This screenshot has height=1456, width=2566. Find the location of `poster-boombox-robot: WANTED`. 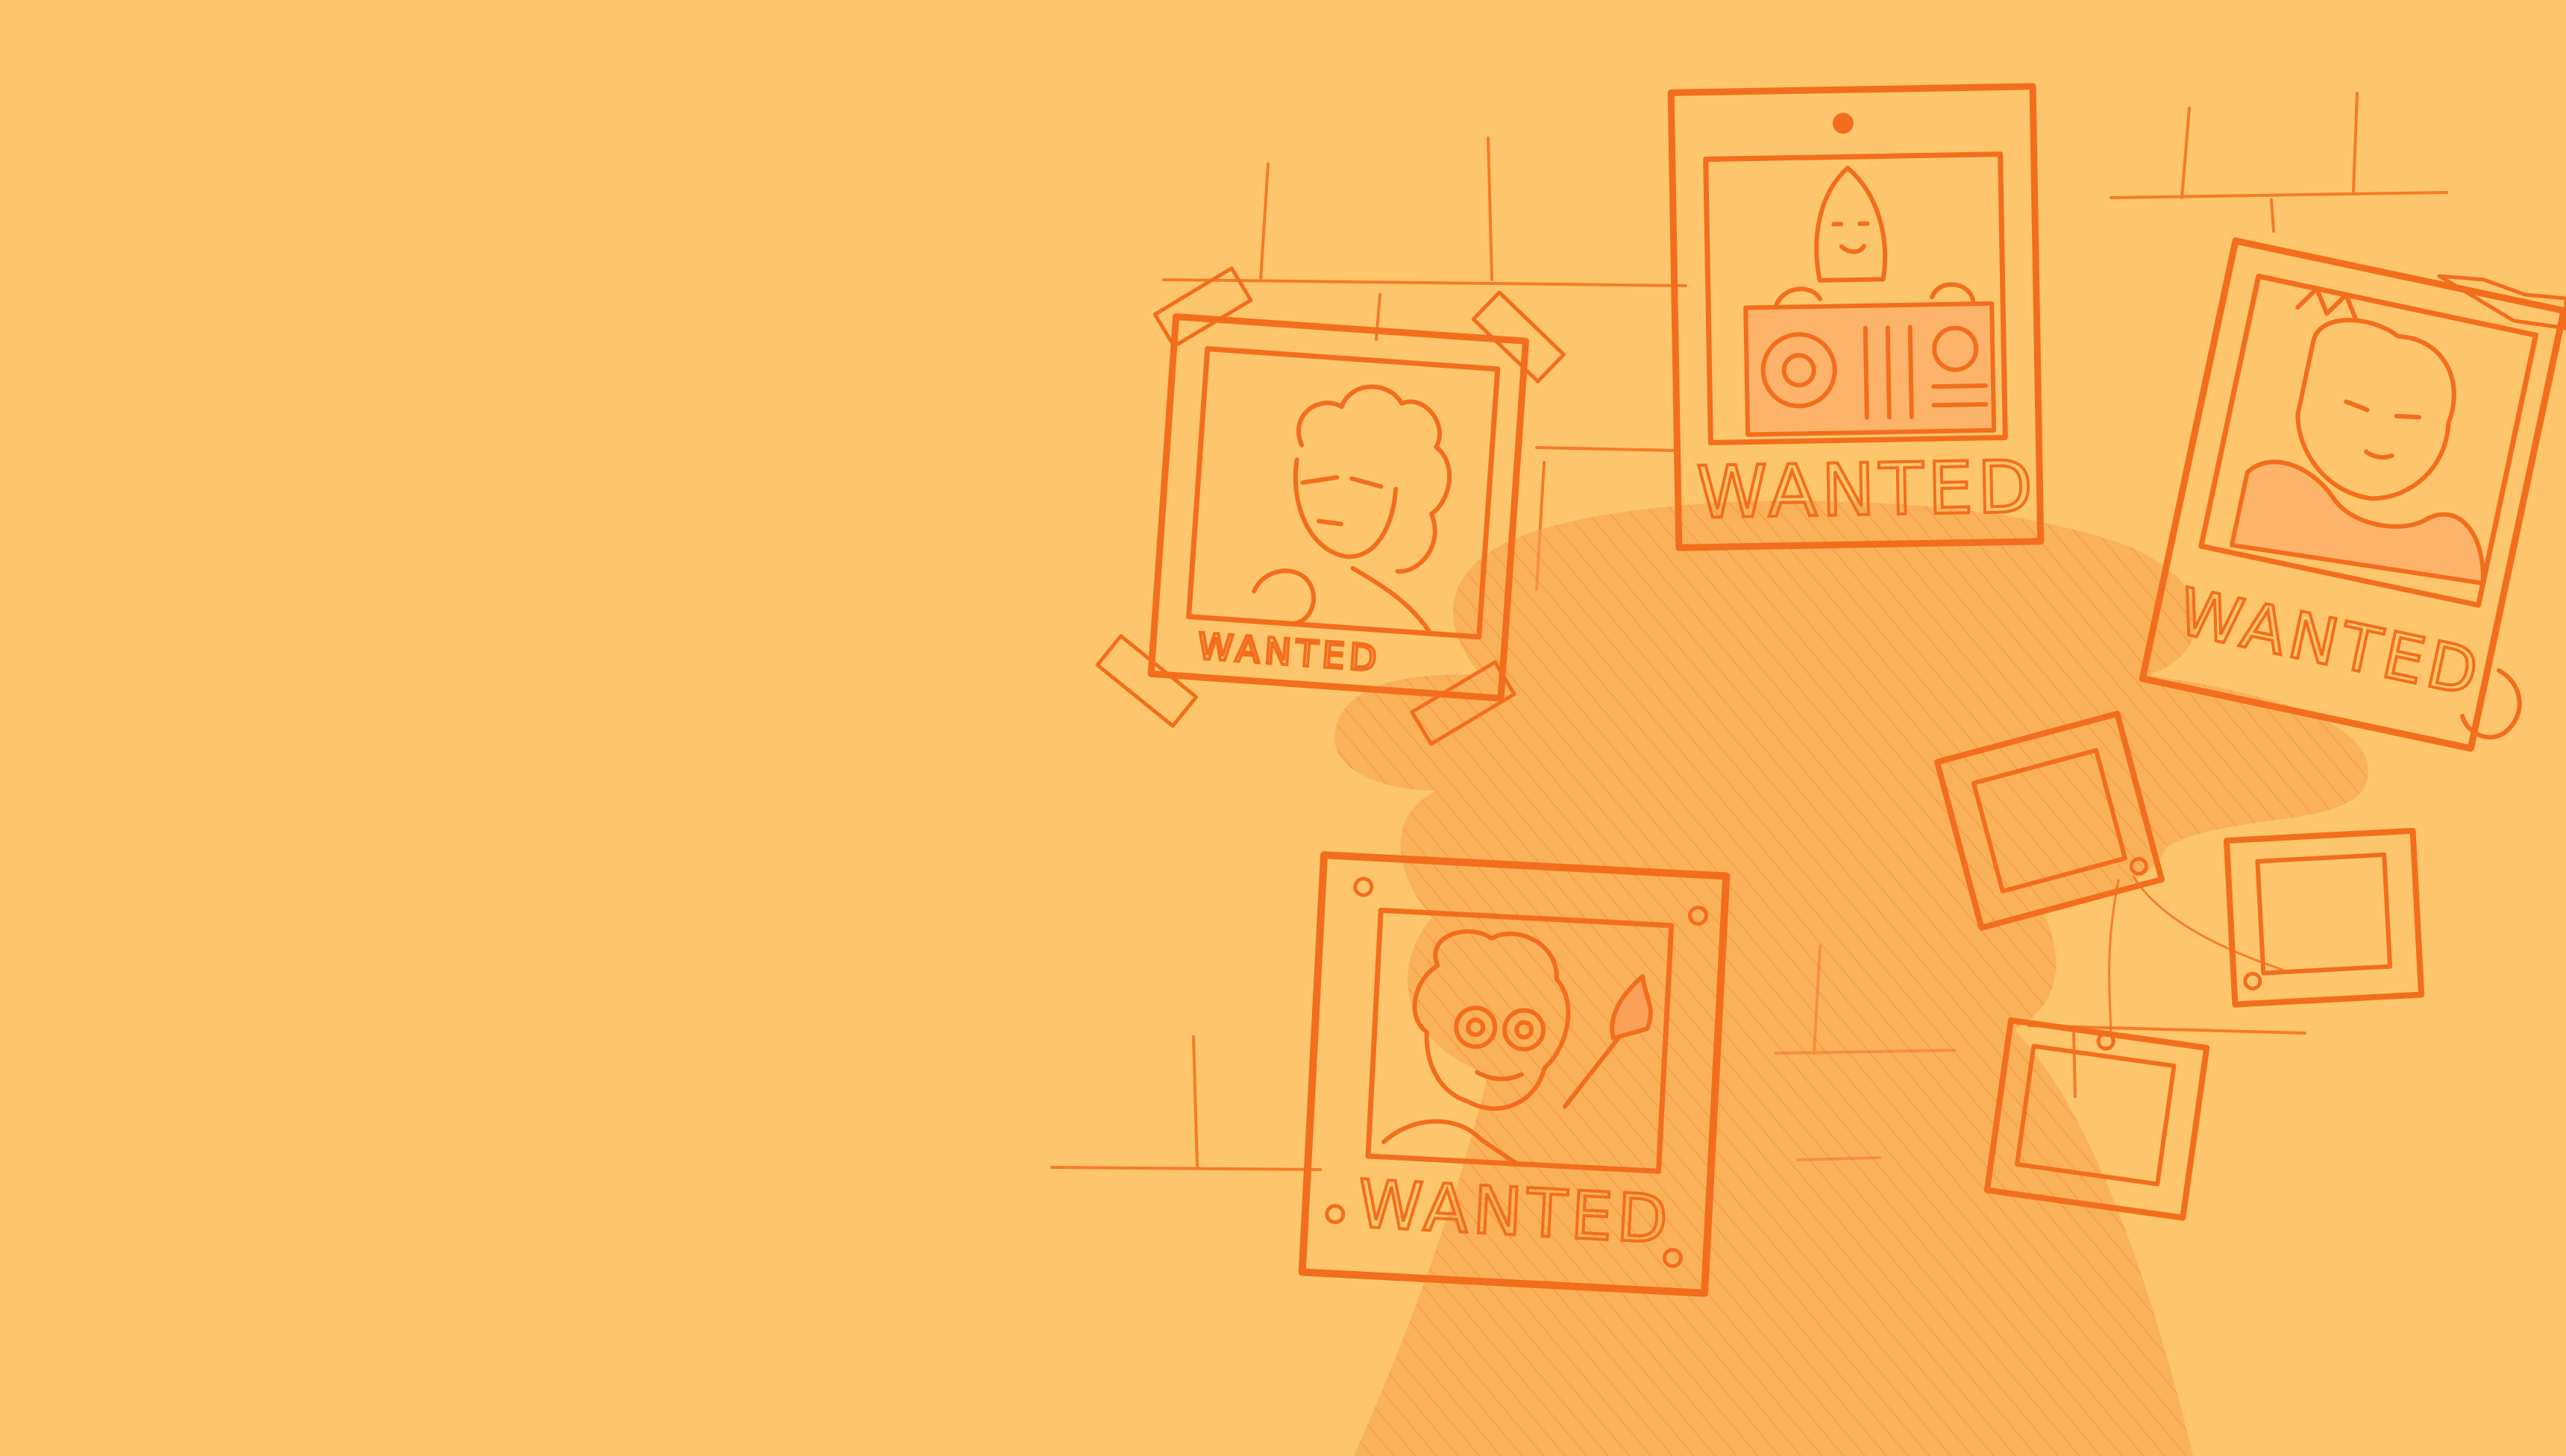

poster-boombox-robot: WANTED is located at coordinates (1856, 317).